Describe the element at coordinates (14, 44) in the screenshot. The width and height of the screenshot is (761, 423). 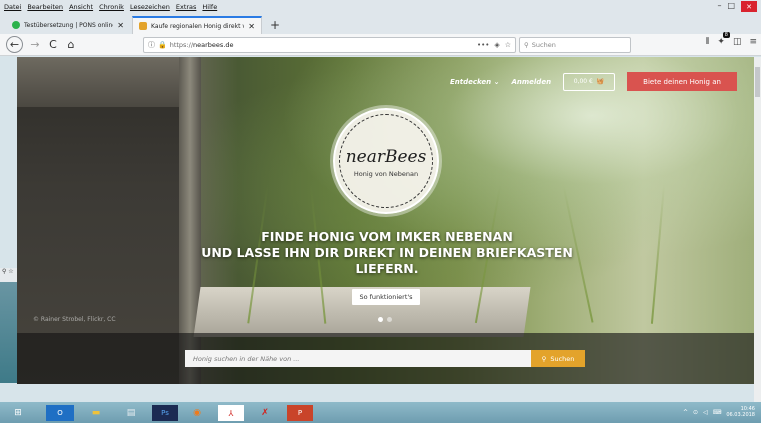
I see `back-button: ←` at that location.